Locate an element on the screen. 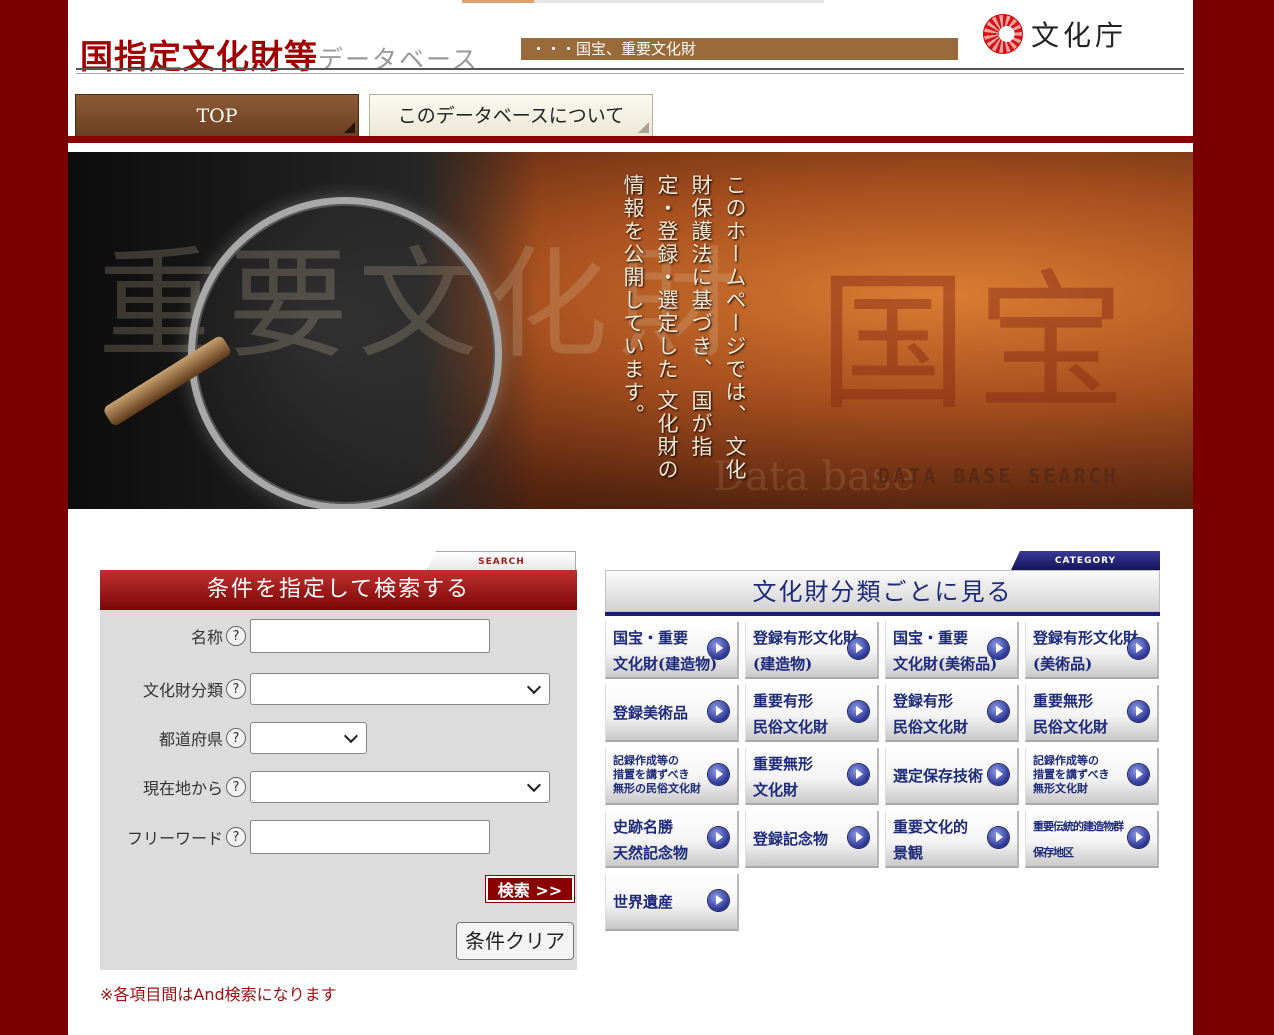  title-band: ・・・国宝、重要文化財 is located at coordinates (739, 49).